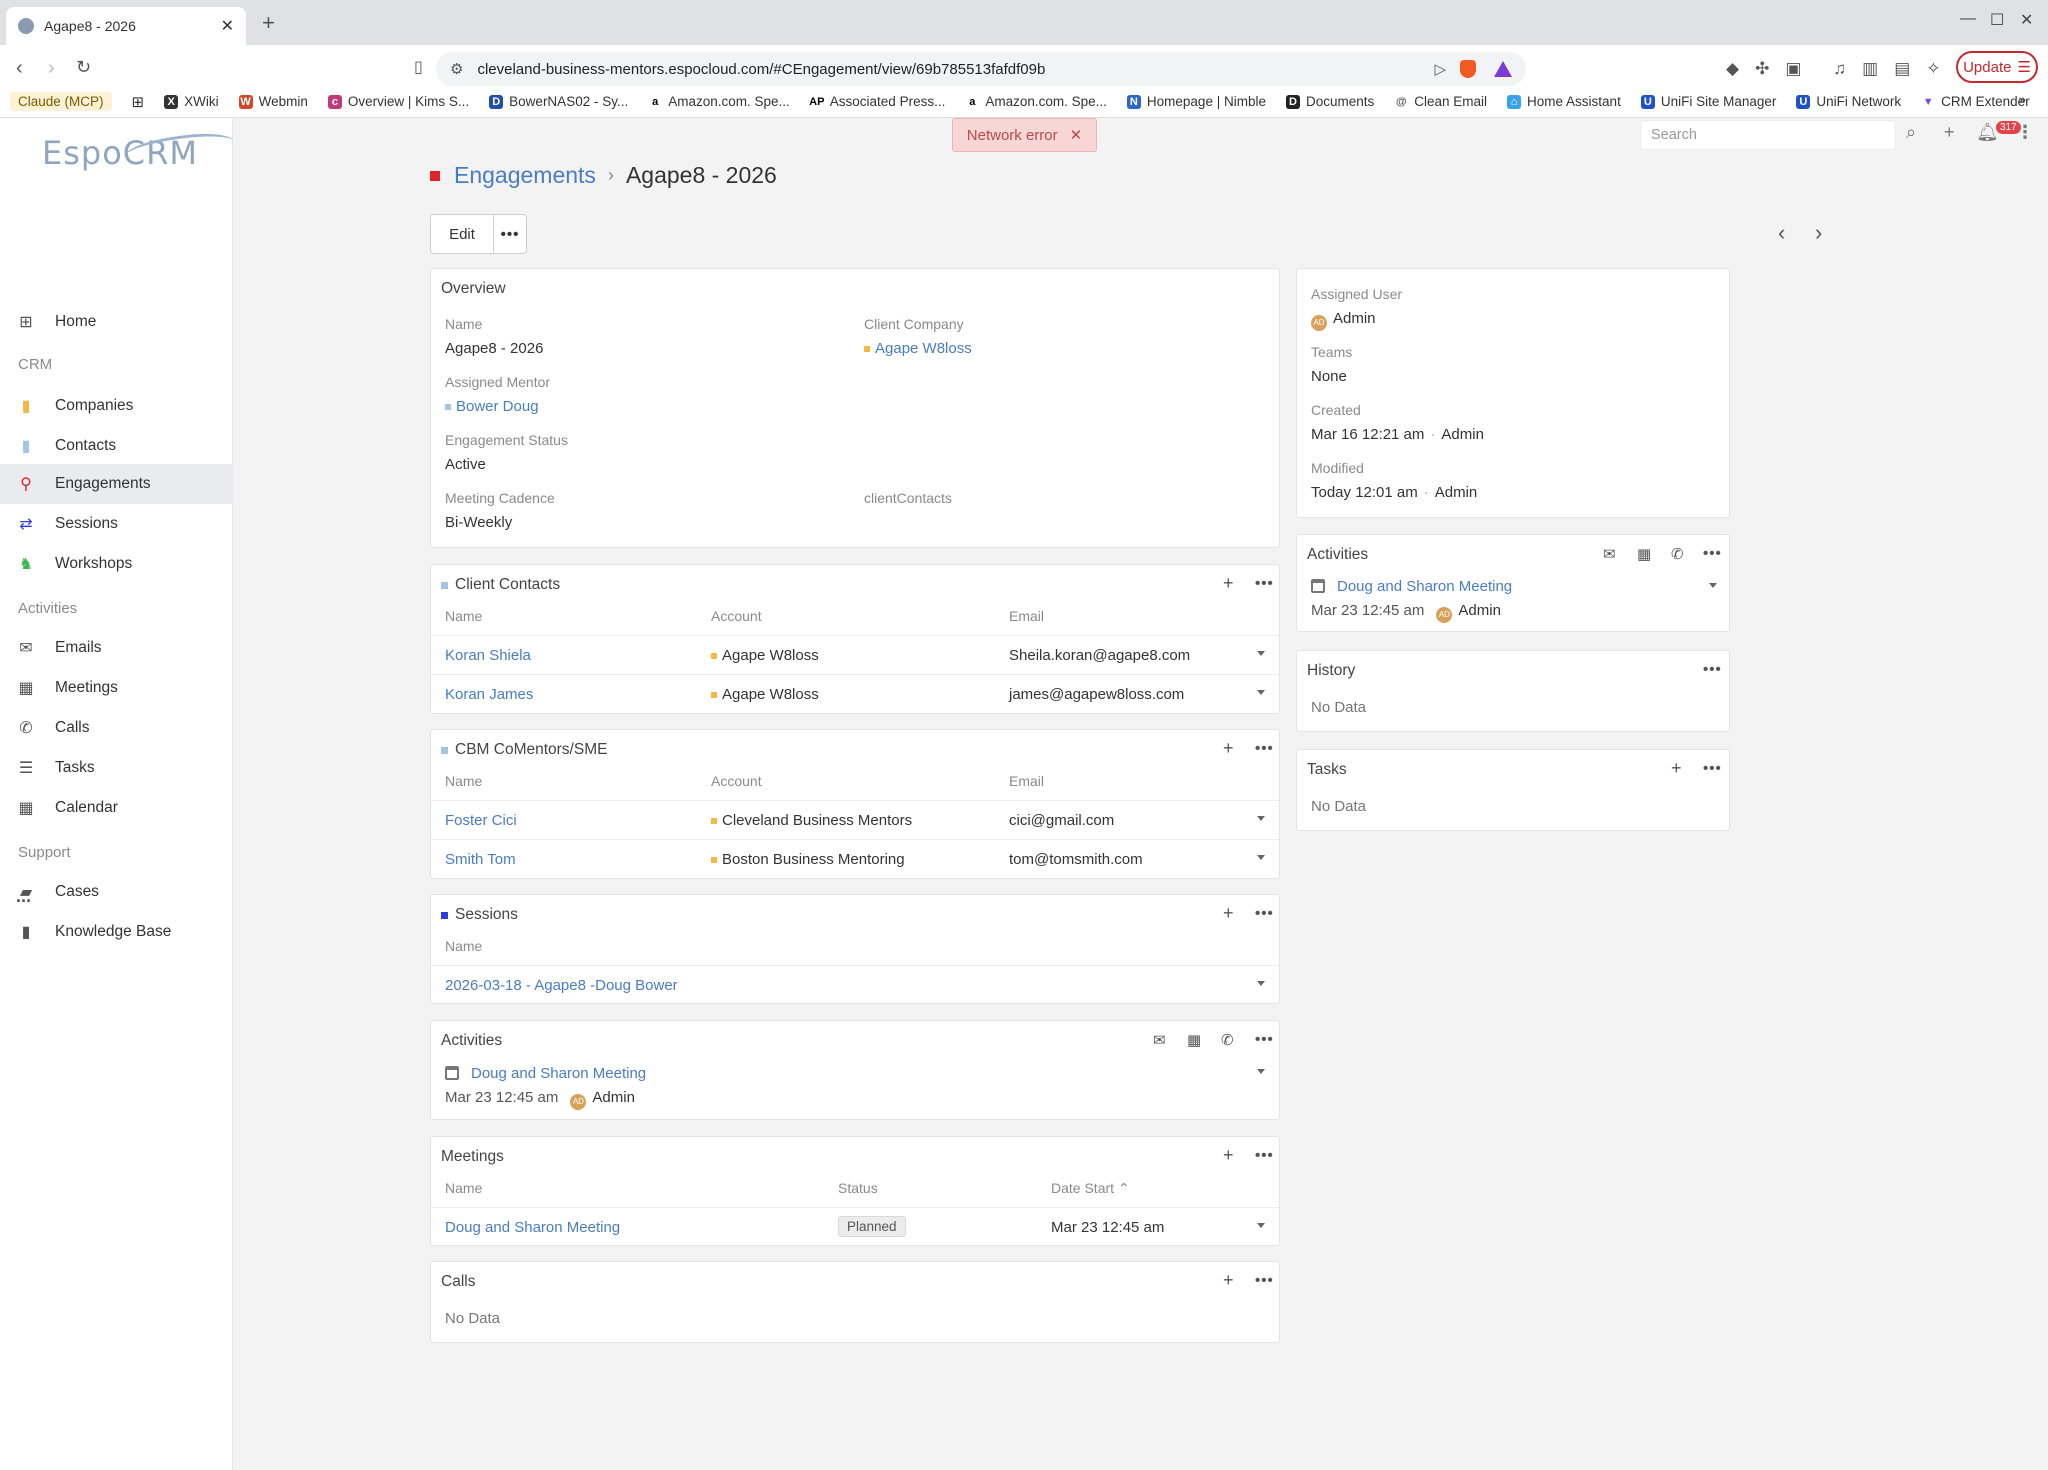 The width and height of the screenshot is (2048, 1470). Describe the element at coordinates (116, 808) in the screenshot. I see `sidebar-item-calendar: ▦ Calendar` at that location.